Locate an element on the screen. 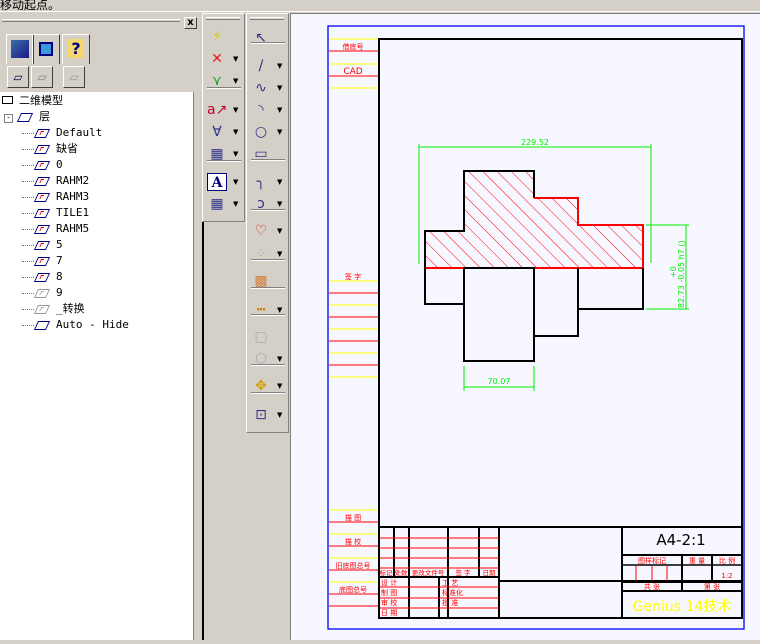 The height and width of the screenshot is (644, 760). label: 描 图 is located at coordinates (353, 517).